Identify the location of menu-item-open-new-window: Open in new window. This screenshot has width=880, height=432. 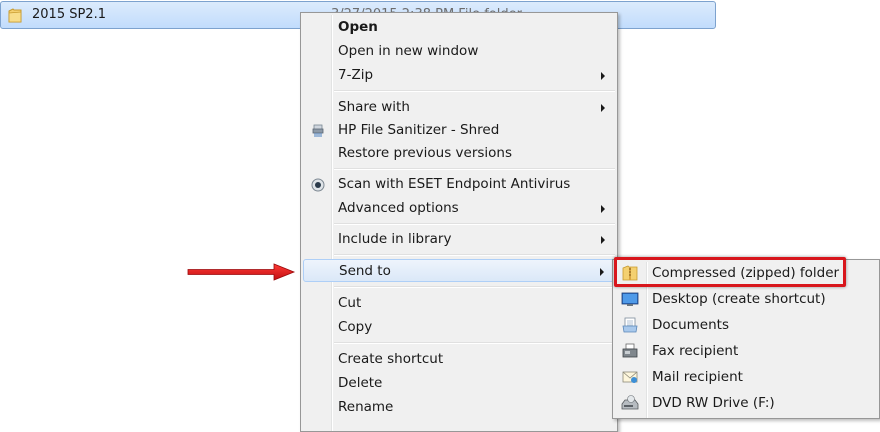
(459, 51).